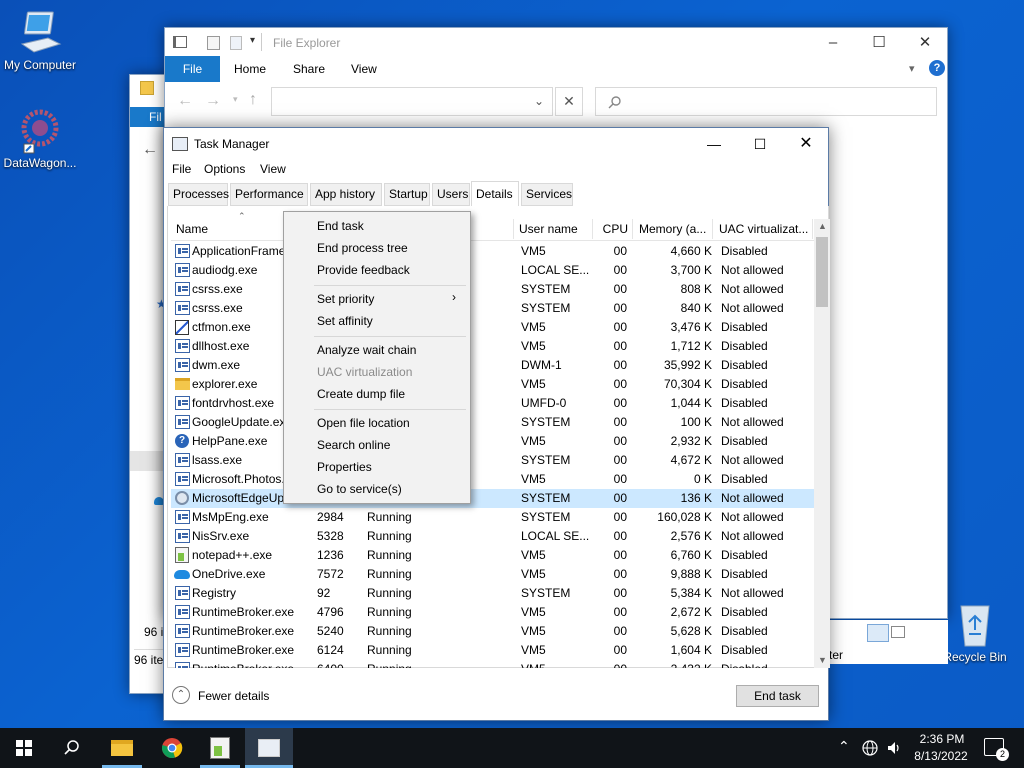 This screenshot has height=768, width=1024. What do you see at coordinates (402, 664) in the screenshot?
I see `cell-status: Running` at bounding box center [402, 664].